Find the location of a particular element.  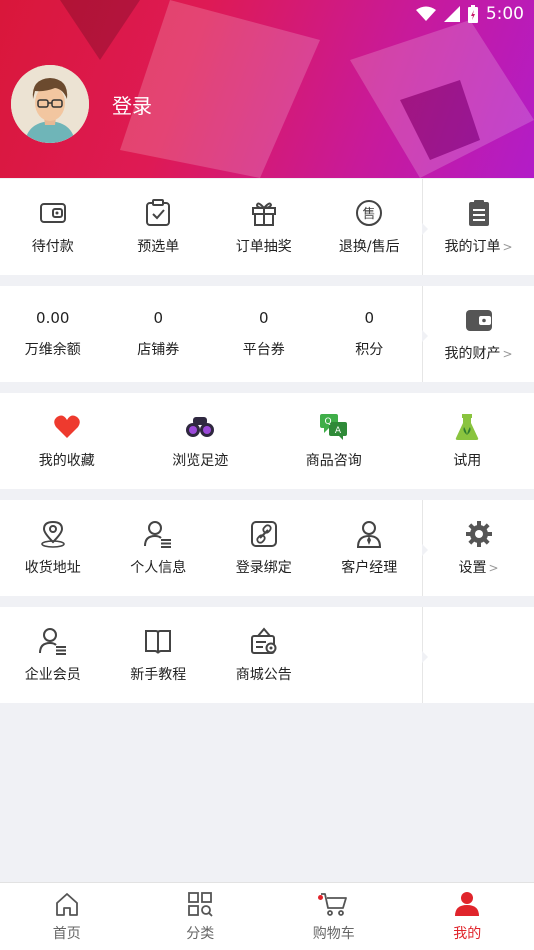

order-lottery-label: 订单抽奖 is located at coordinates (263, 247).